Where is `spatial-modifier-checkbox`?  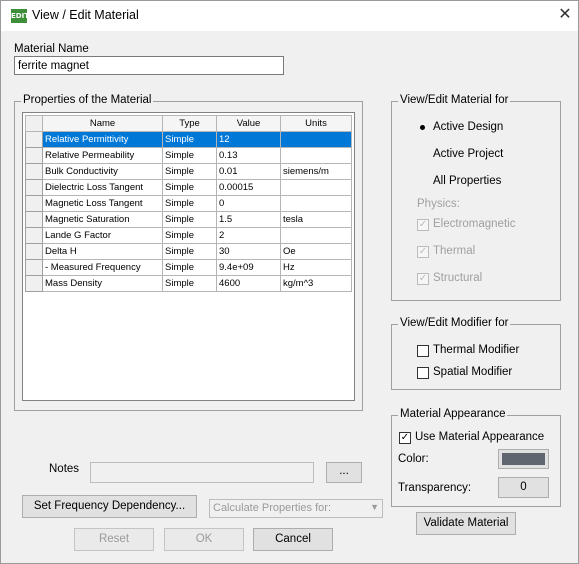
spatial-modifier-checkbox is located at coordinates (423, 373).